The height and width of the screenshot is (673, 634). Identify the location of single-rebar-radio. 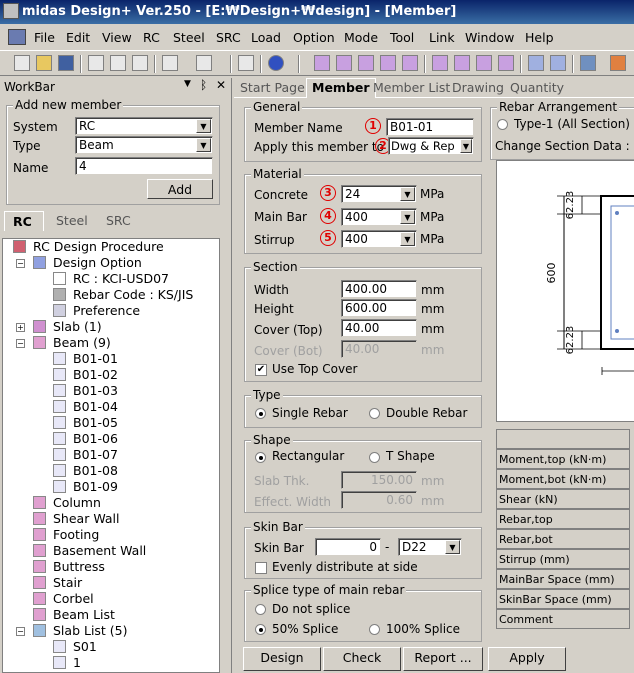
(260, 413).